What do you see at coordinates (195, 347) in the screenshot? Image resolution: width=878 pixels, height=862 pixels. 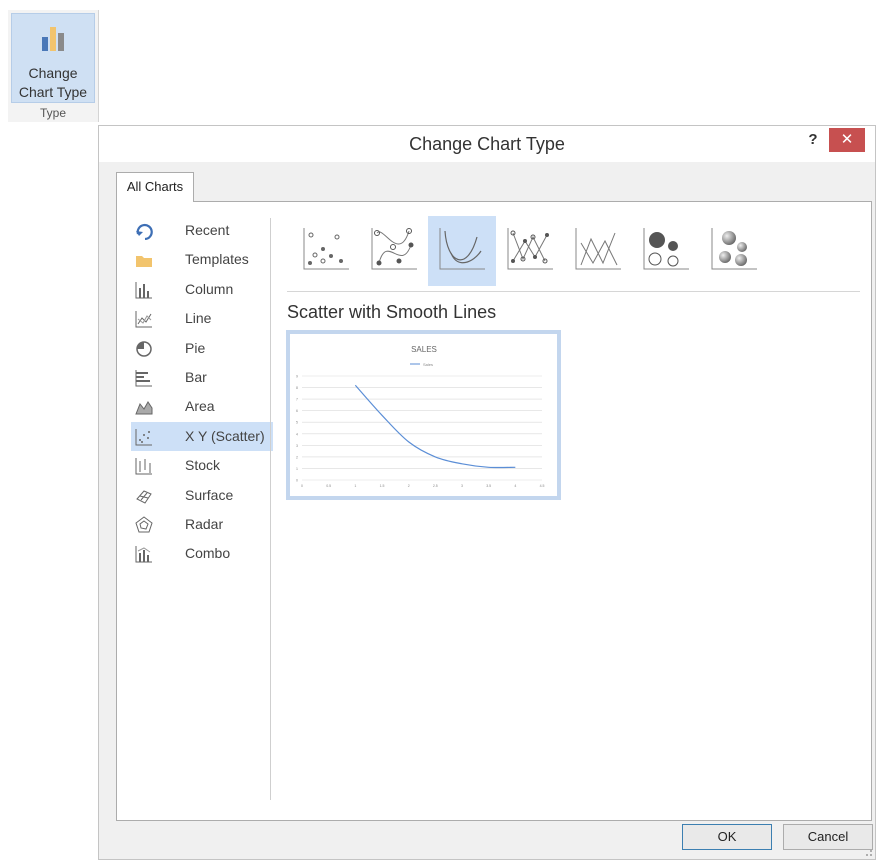 I see `category-label: Pie` at bounding box center [195, 347].